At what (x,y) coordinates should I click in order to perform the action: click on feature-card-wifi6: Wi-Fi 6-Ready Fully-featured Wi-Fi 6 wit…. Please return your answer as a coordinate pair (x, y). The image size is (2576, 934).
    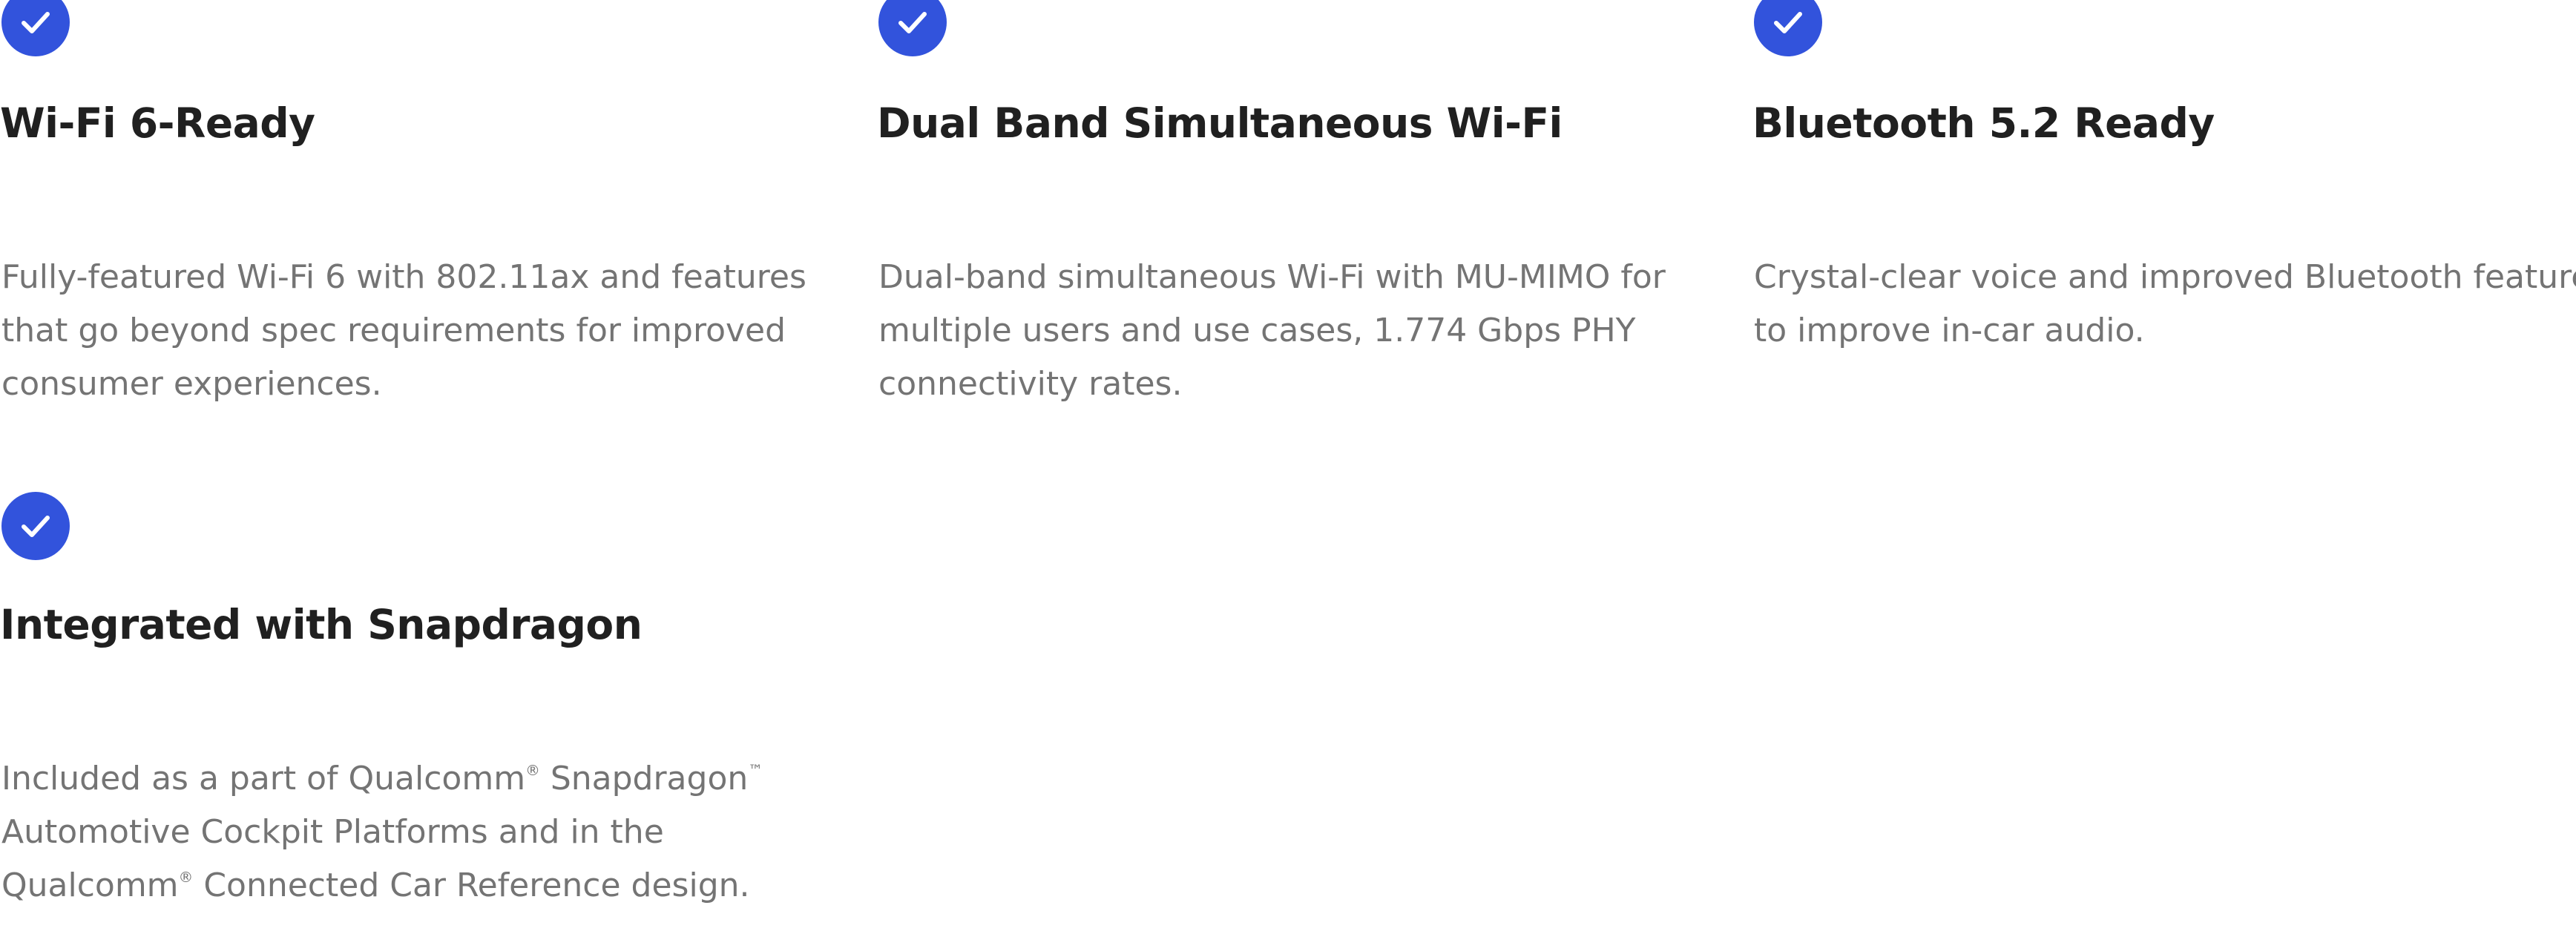
    Looking at the image, I should click on (415, 207).